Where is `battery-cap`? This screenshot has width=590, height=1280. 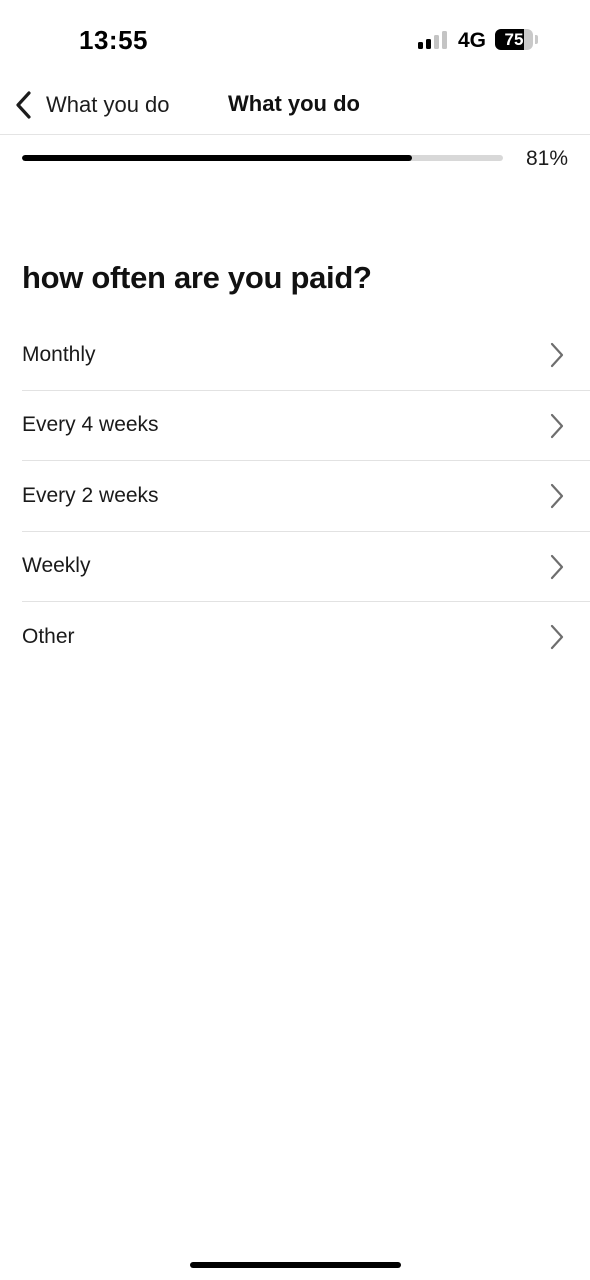
battery-cap is located at coordinates (536, 39).